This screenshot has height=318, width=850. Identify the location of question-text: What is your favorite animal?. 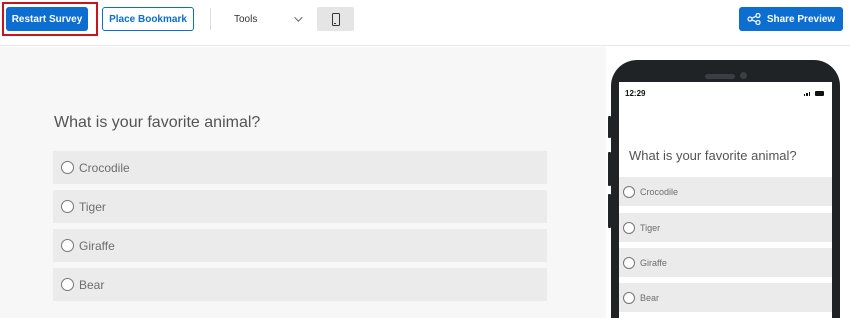
(157, 122).